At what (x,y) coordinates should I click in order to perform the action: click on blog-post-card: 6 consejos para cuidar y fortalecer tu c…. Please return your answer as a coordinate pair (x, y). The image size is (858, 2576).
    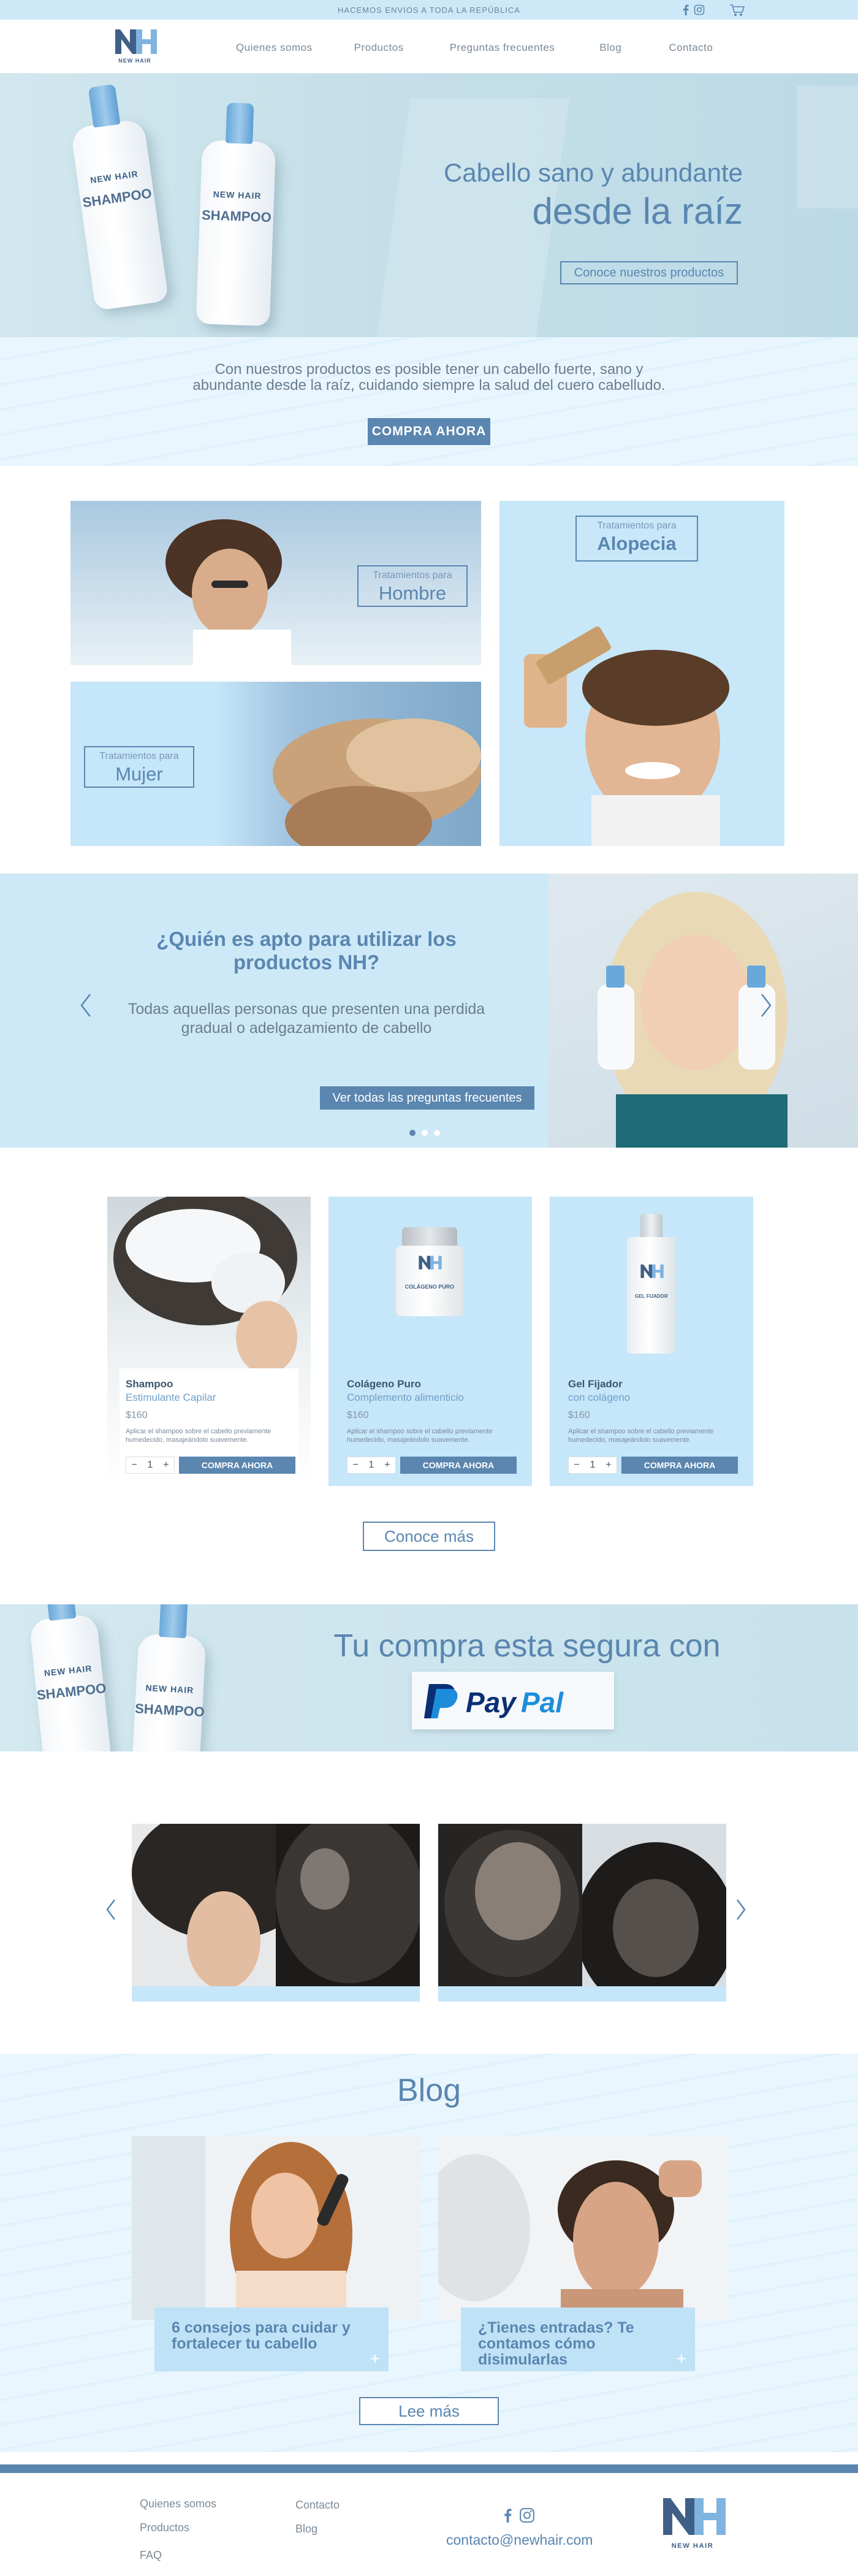
    Looking at the image, I should click on (271, 2339).